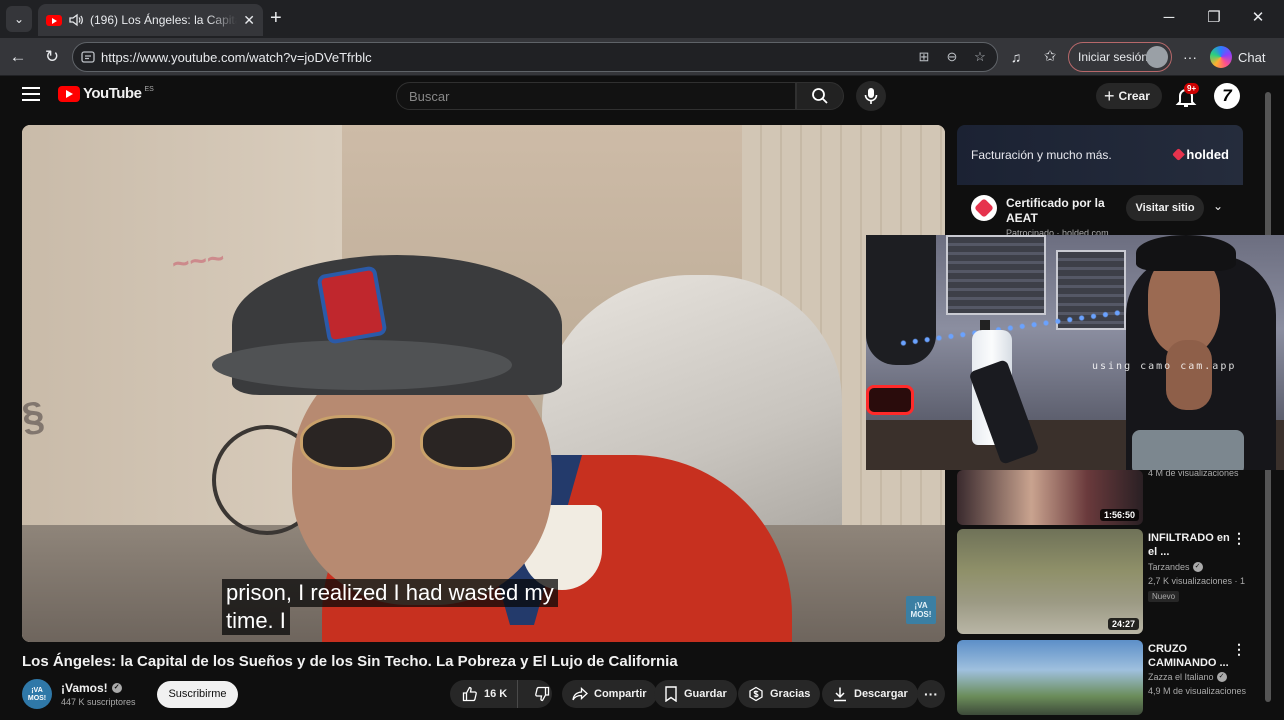  Describe the element at coordinates (69, 93) in the screenshot. I see `youtube-play-icon` at that location.